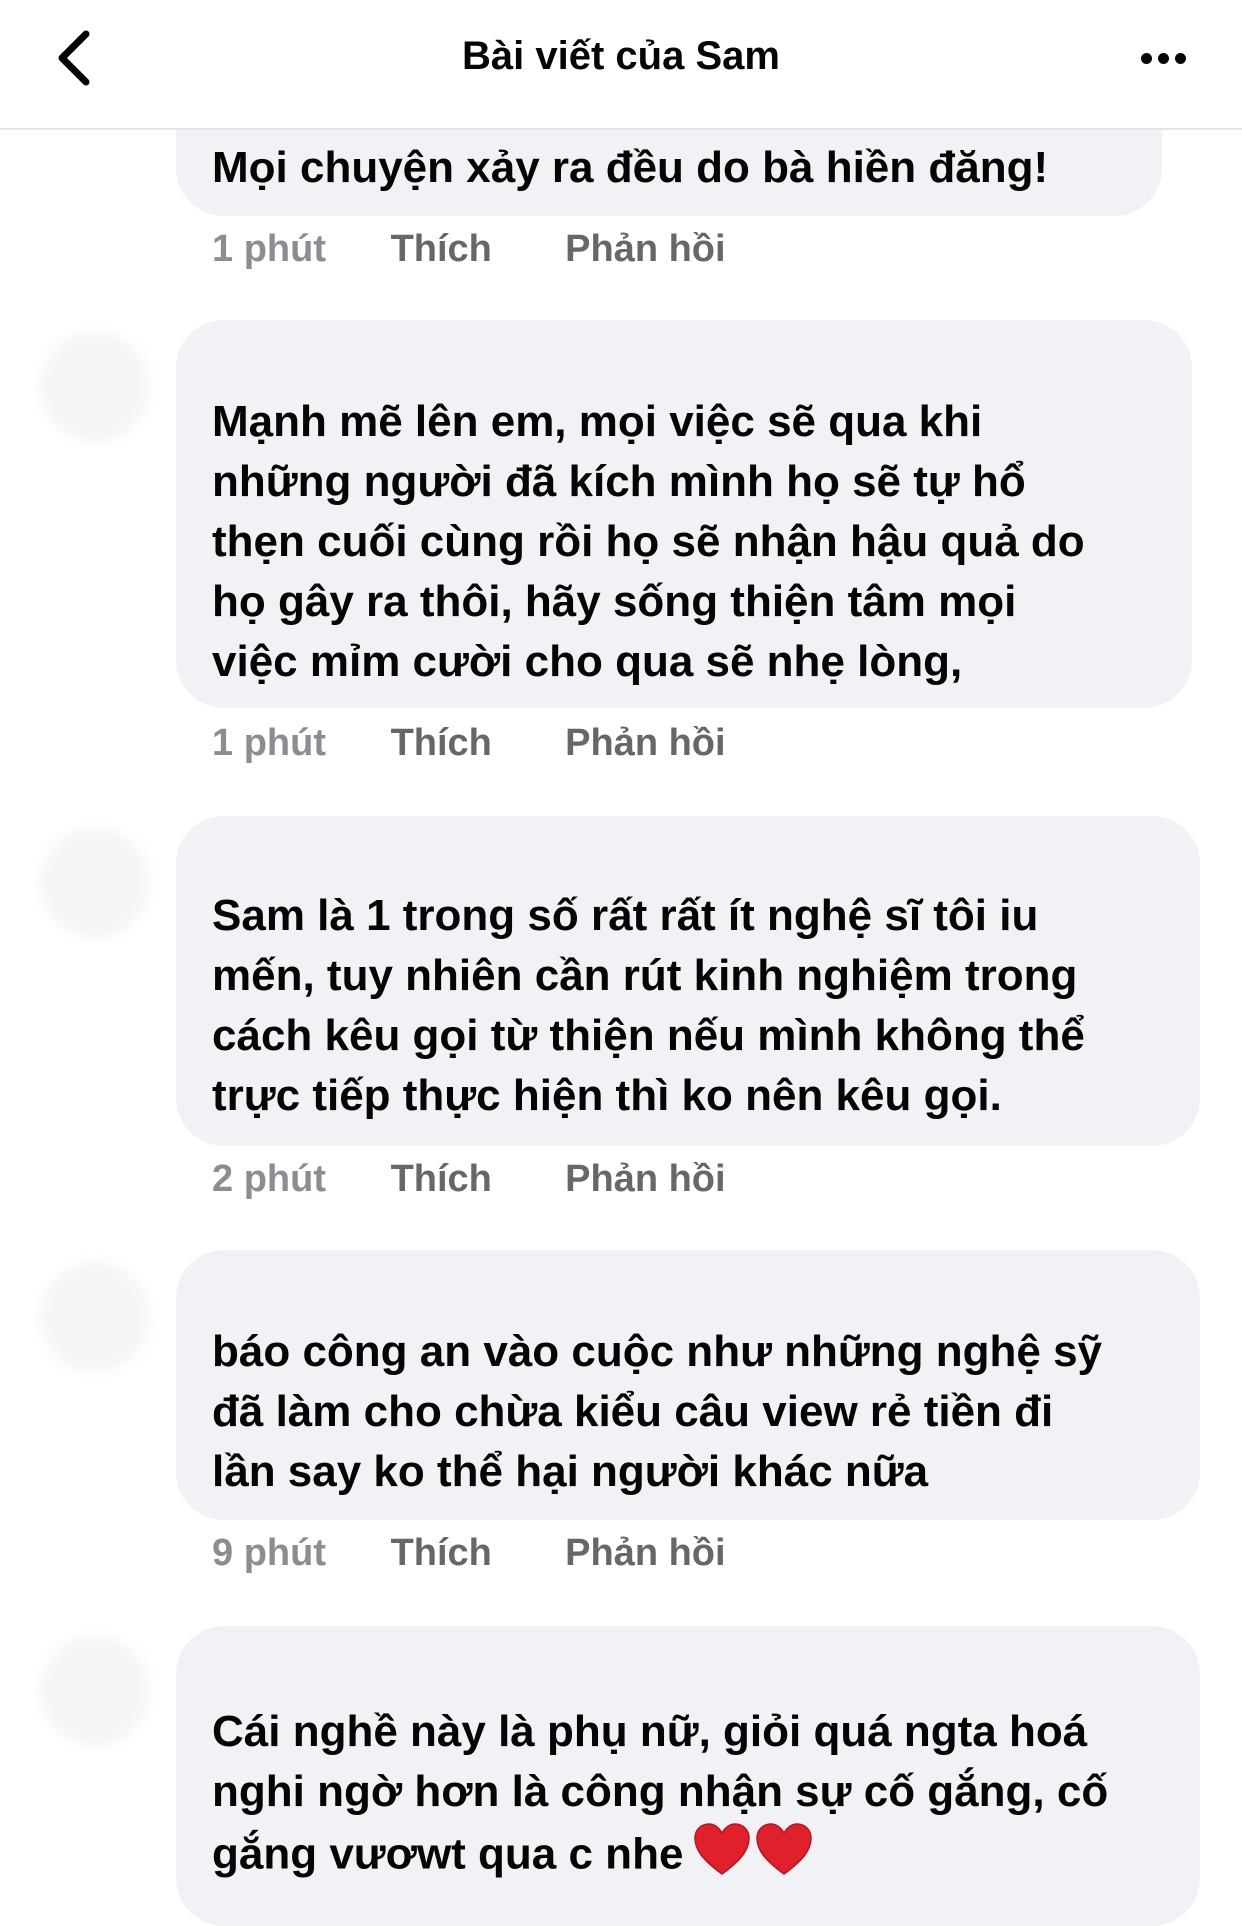  What do you see at coordinates (630, 167) in the screenshot?
I see `comment-text: Mọi chuyện xảy ra đều do bà hiền đăng!` at bounding box center [630, 167].